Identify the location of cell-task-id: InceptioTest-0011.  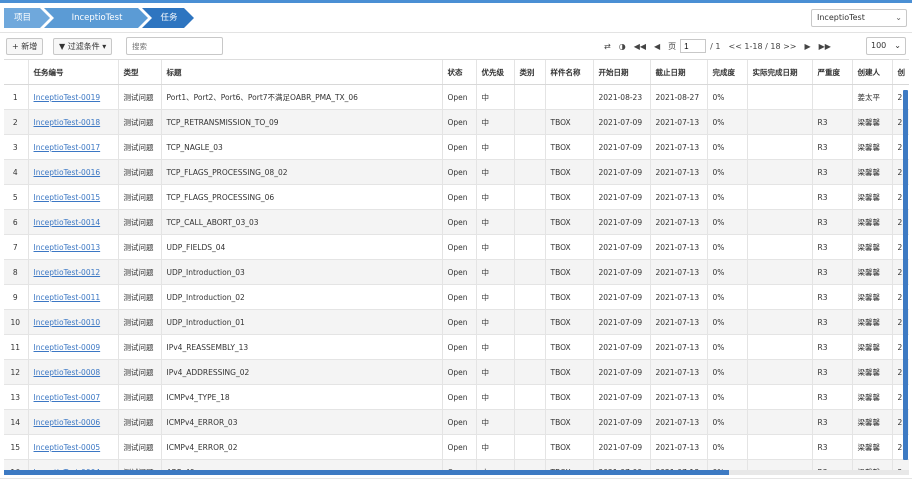
(73, 297).